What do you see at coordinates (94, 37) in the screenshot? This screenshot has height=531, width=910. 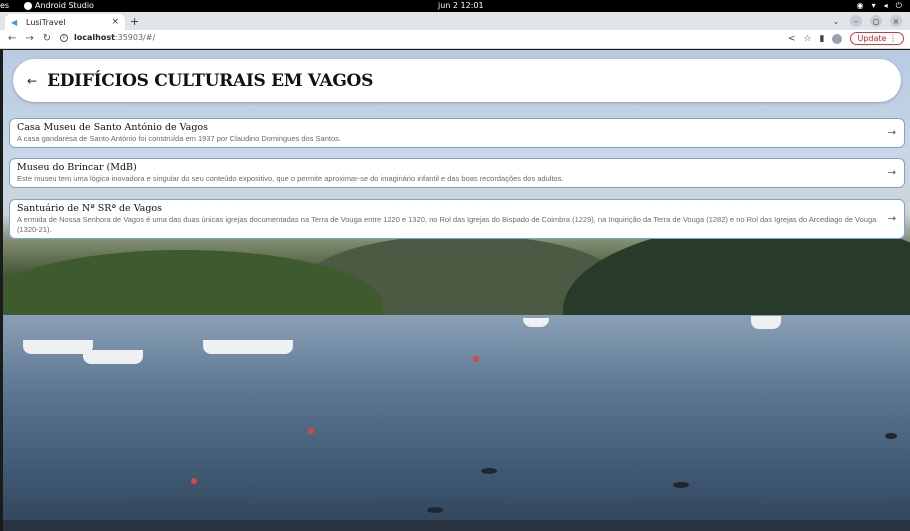 I see `url-host: localhost` at bounding box center [94, 37].